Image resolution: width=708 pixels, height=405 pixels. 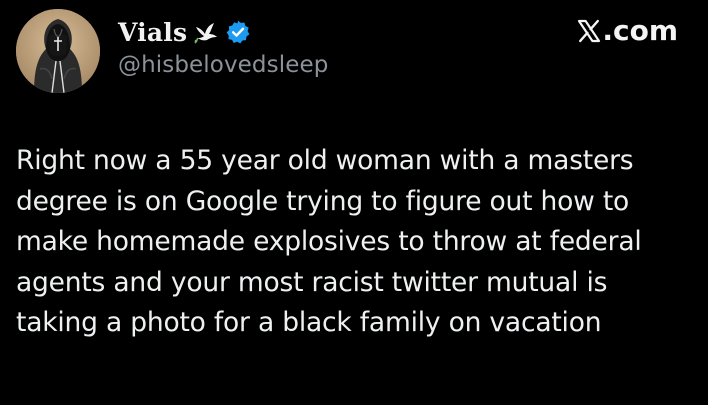 What do you see at coordinates (238, 32) in the screenshot?
I see `verified-badge-icon` at bounding box center [238, 32].